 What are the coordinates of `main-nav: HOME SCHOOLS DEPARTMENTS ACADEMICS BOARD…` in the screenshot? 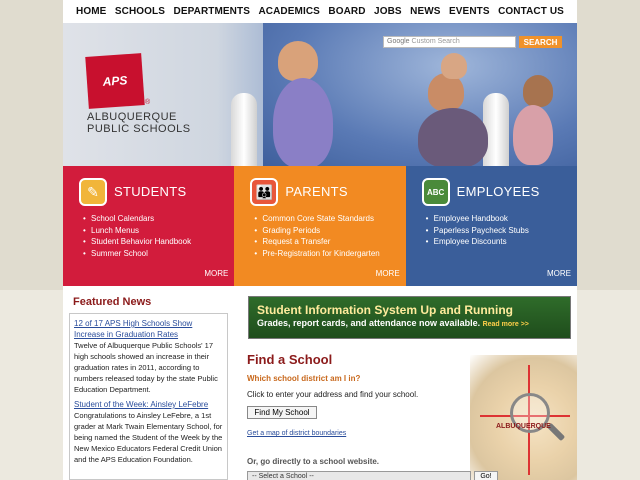 It's located at (320, 11).